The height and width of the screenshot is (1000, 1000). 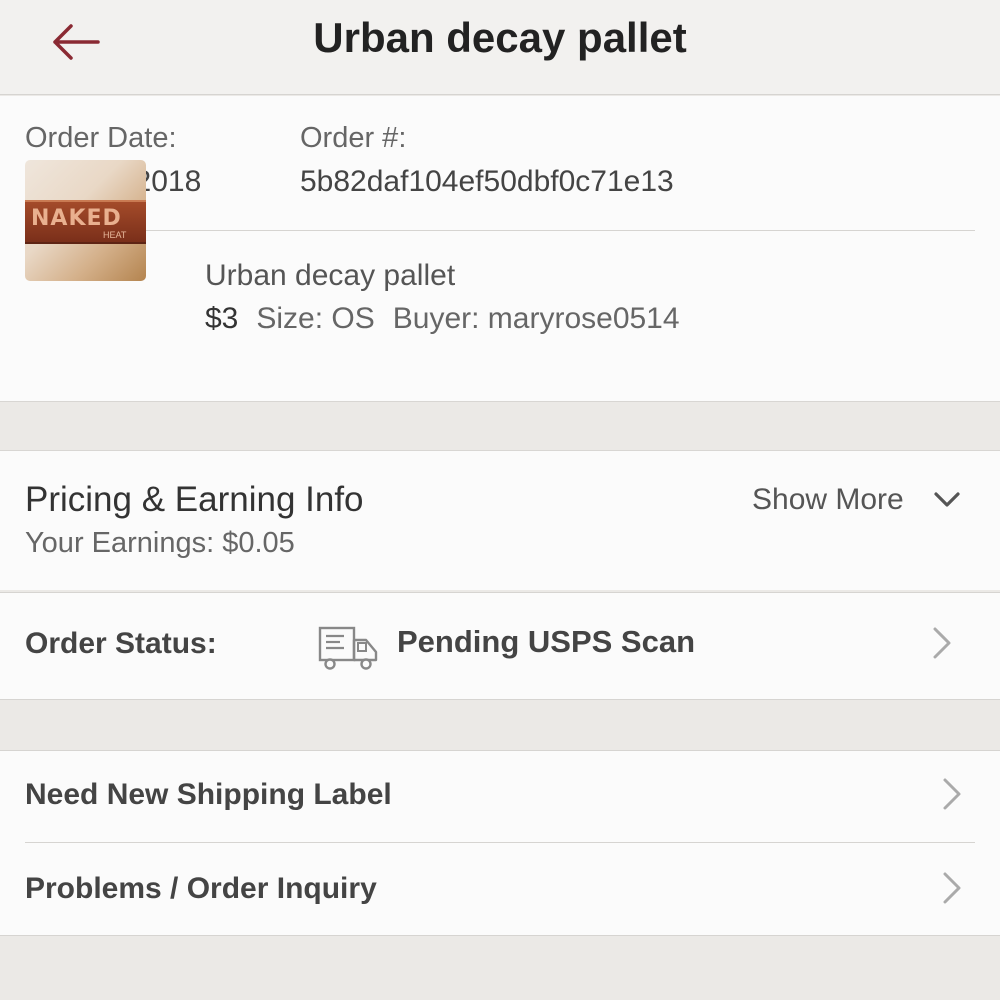 I want to click on page-title: Urban decay pallet, so click(x=500, y=37).